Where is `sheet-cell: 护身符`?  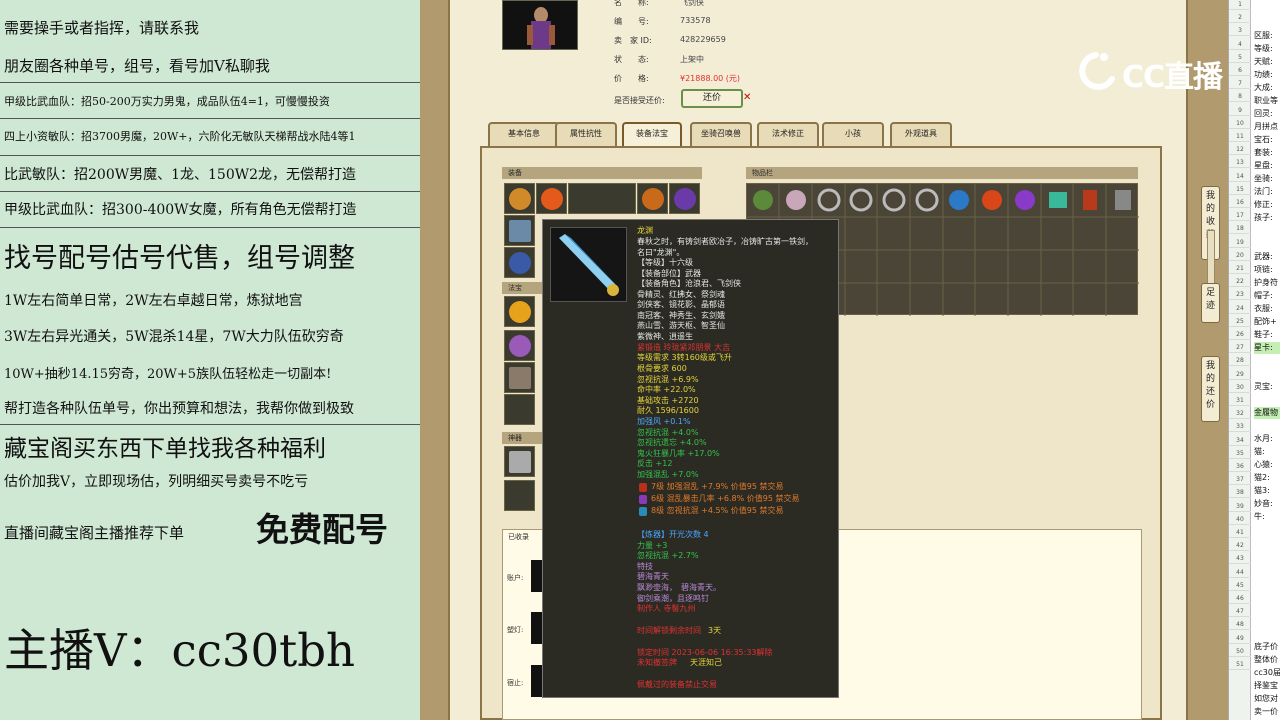
sheet-cell: 护身符 is located at coordinates (1267, 283).